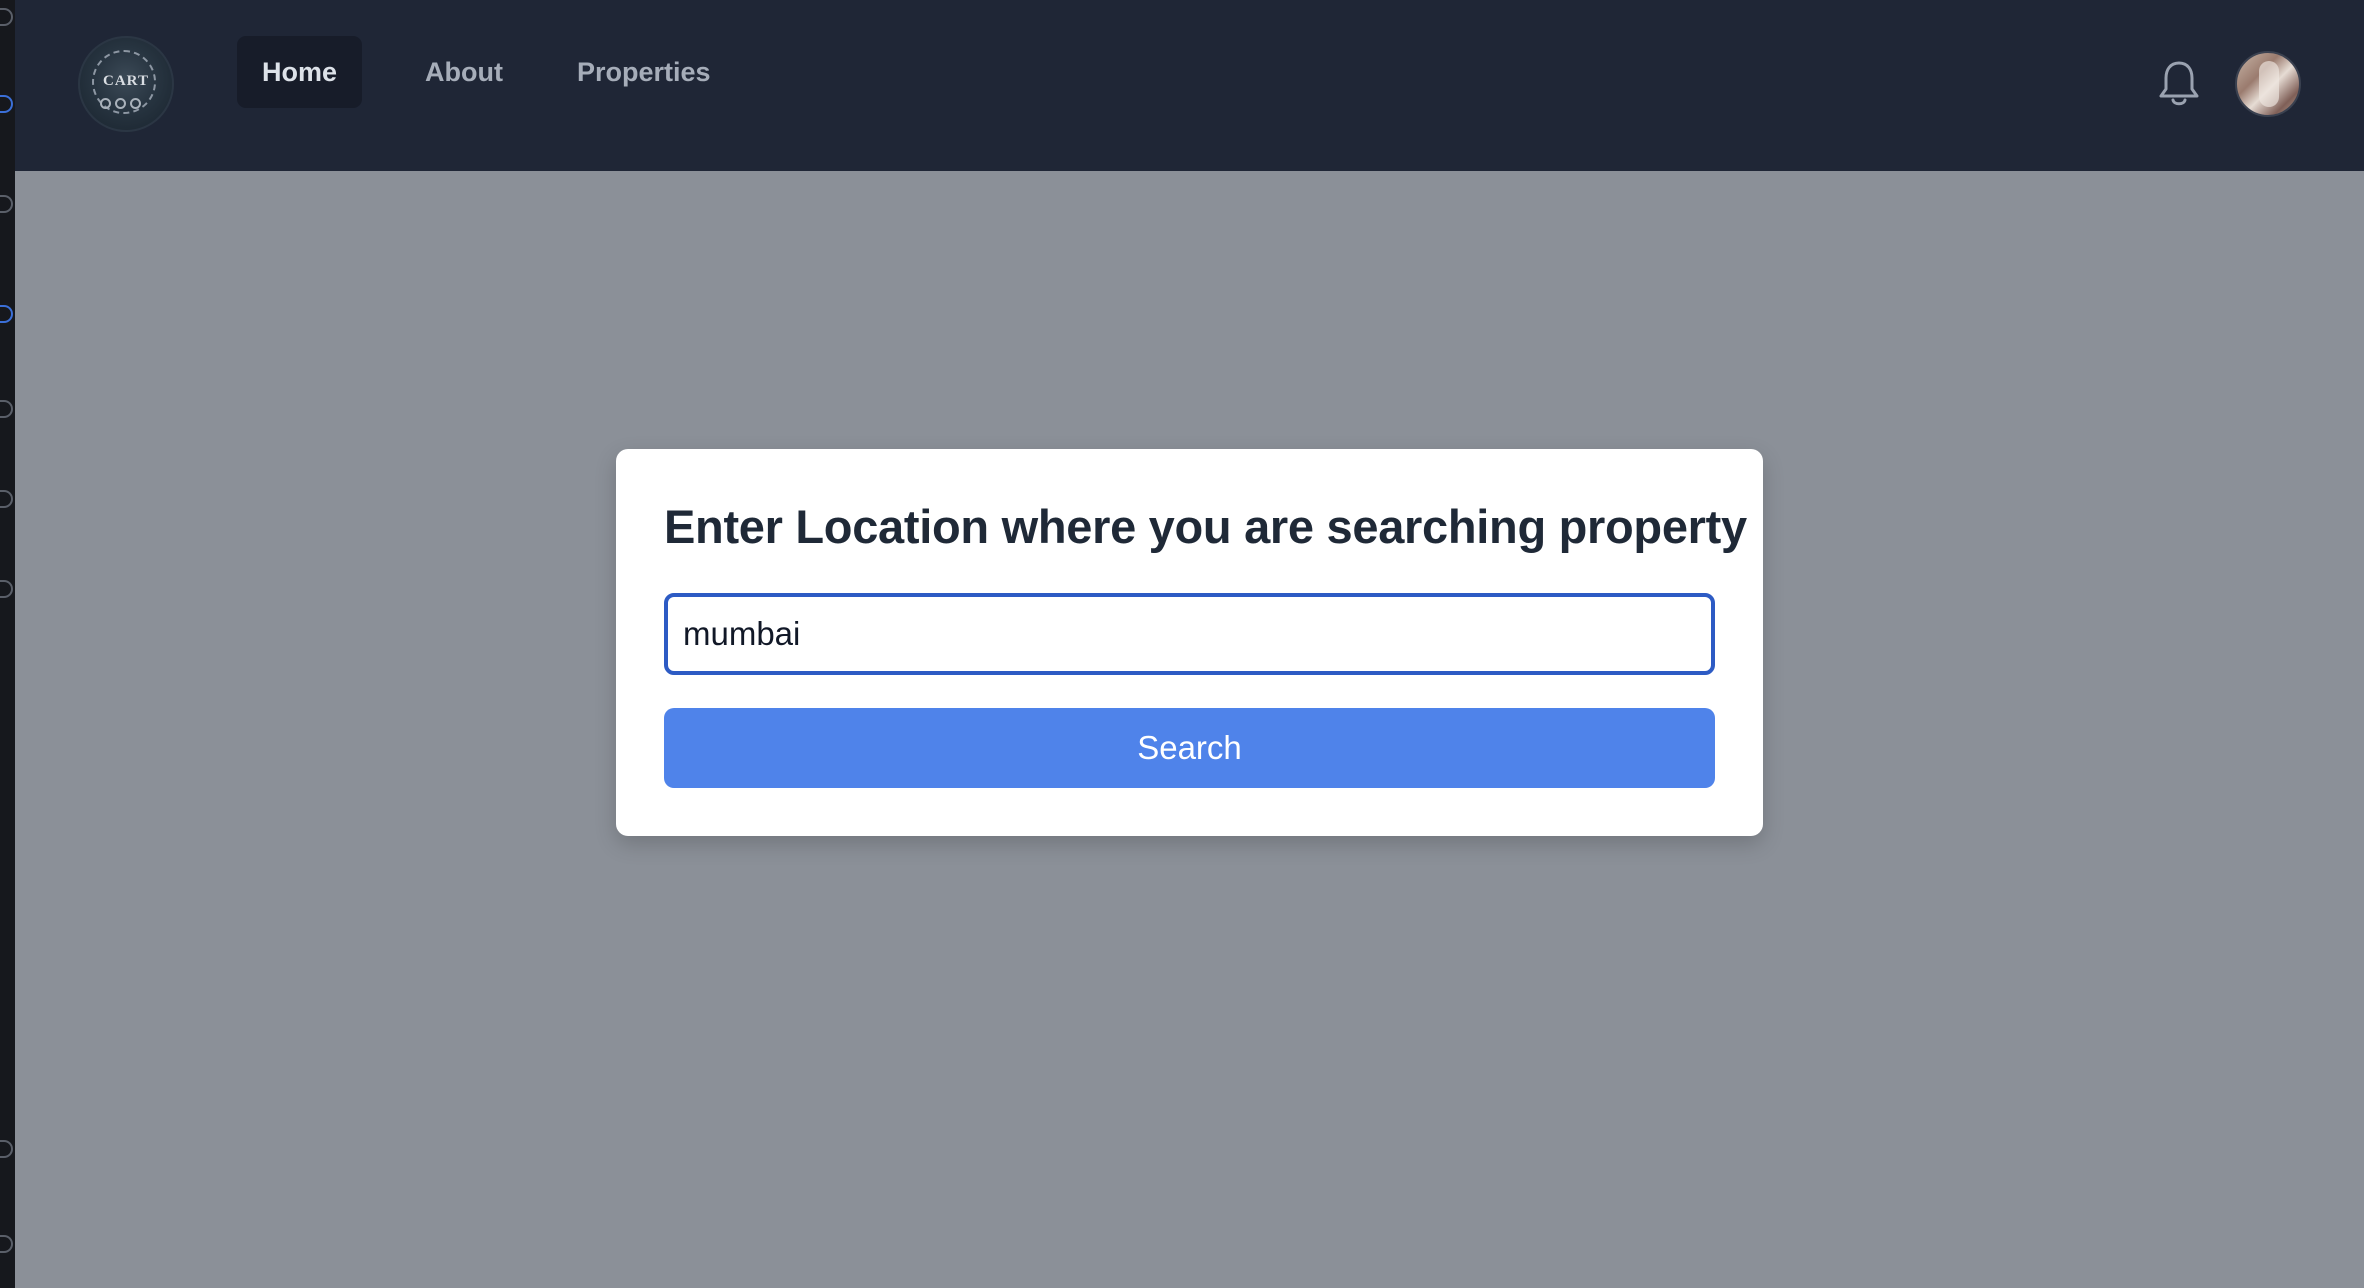 This screenshot has width=2364, height=1288. I want to click on strip-remote-icon, so click(6, 499).